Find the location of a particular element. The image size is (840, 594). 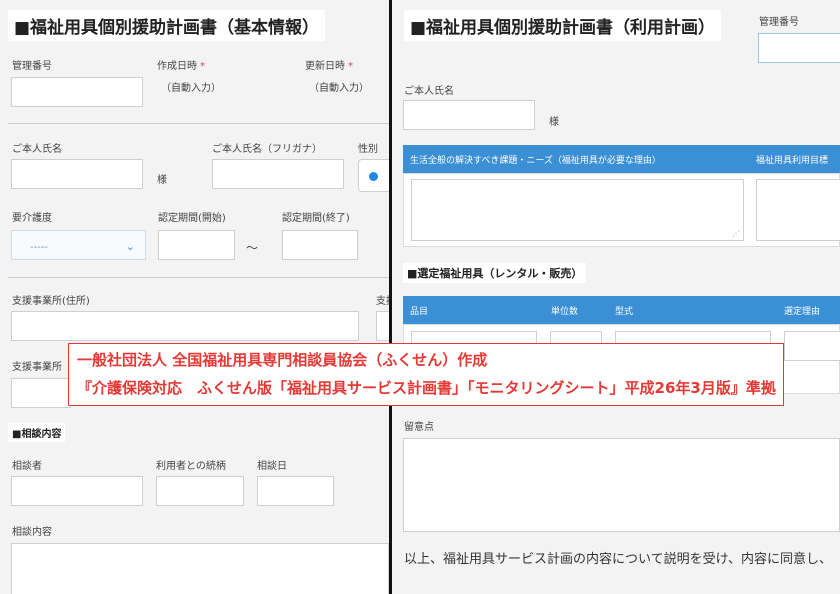

equipment-table-header: 品目 単位数 型式 選定理由 is located at coordinates (621, 310).